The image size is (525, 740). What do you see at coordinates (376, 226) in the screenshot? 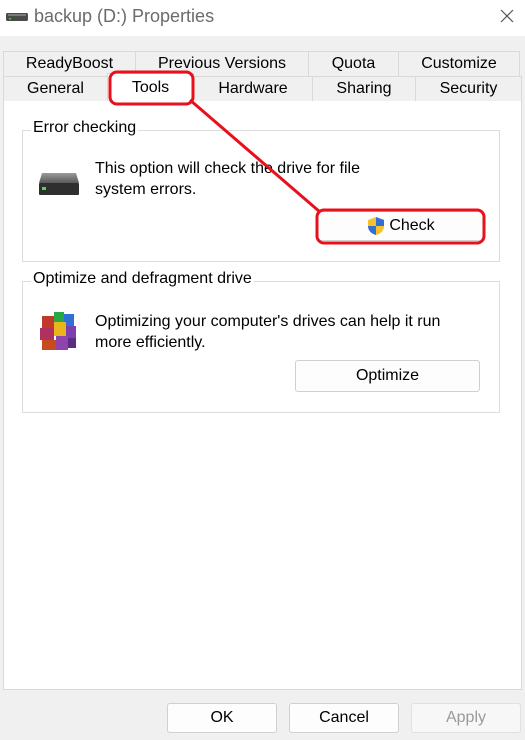
I see `uac-shield-icon` at bounding box center [376, 226].